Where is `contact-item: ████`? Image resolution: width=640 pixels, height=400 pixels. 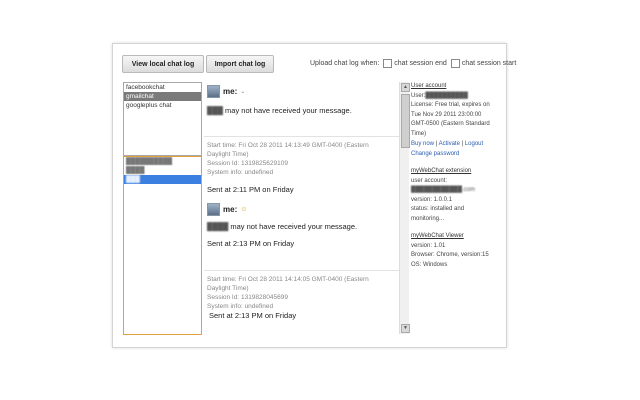 contact-item: ████ is located at coordinates (162, 170).